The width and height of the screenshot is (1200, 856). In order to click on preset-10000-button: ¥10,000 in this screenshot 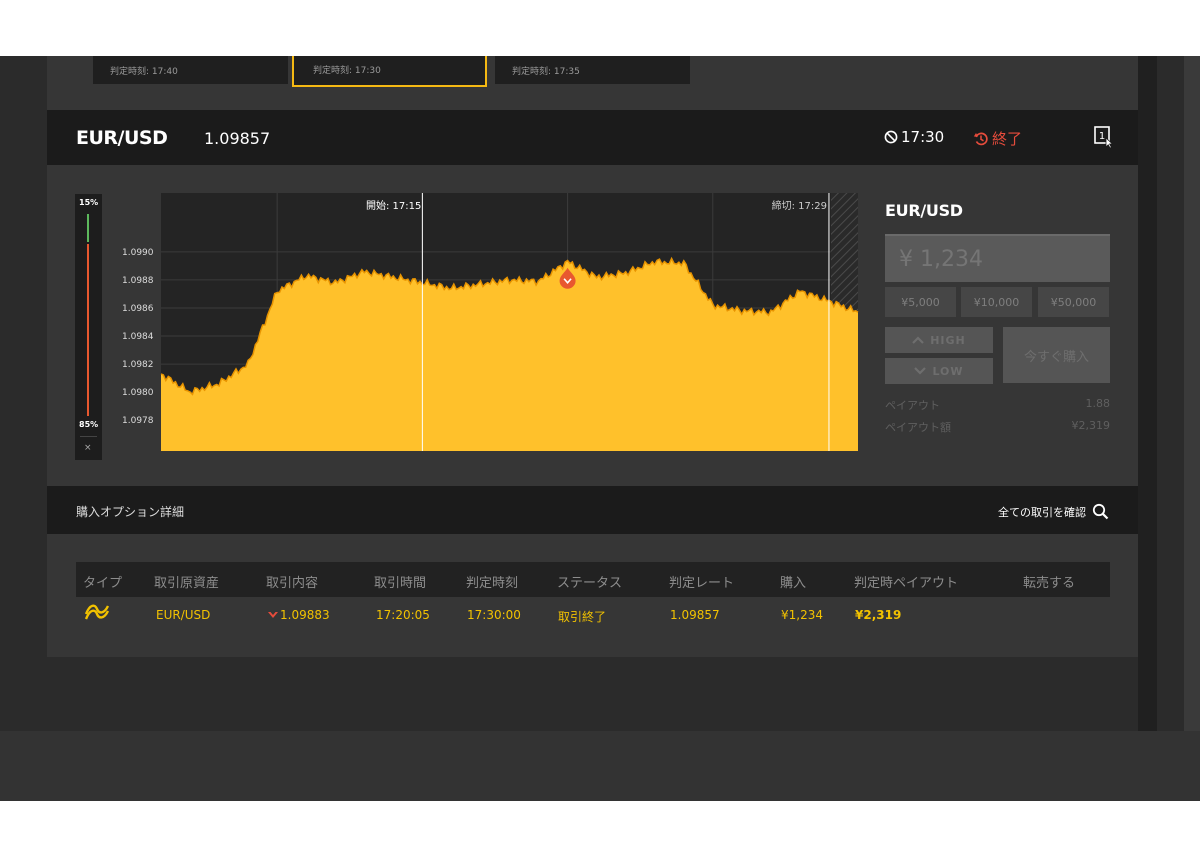, I will do `click(996, 302)`.